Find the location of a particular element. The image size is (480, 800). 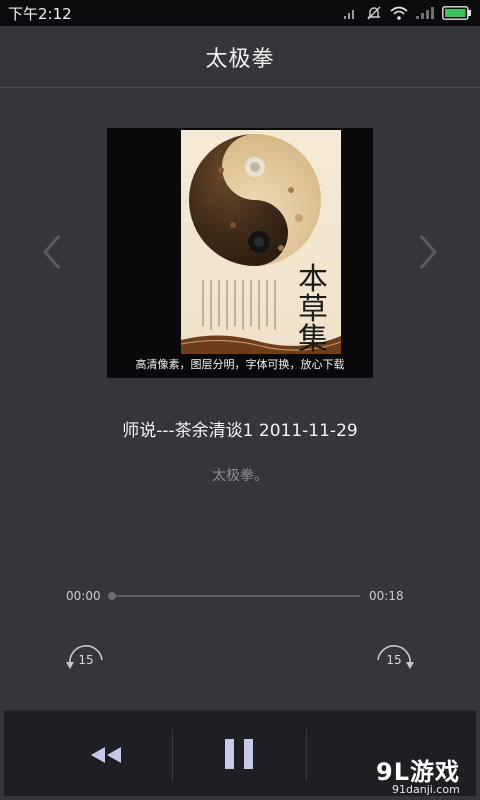

calligraphy-text: 本草集 is located at coordinates (313, 309).